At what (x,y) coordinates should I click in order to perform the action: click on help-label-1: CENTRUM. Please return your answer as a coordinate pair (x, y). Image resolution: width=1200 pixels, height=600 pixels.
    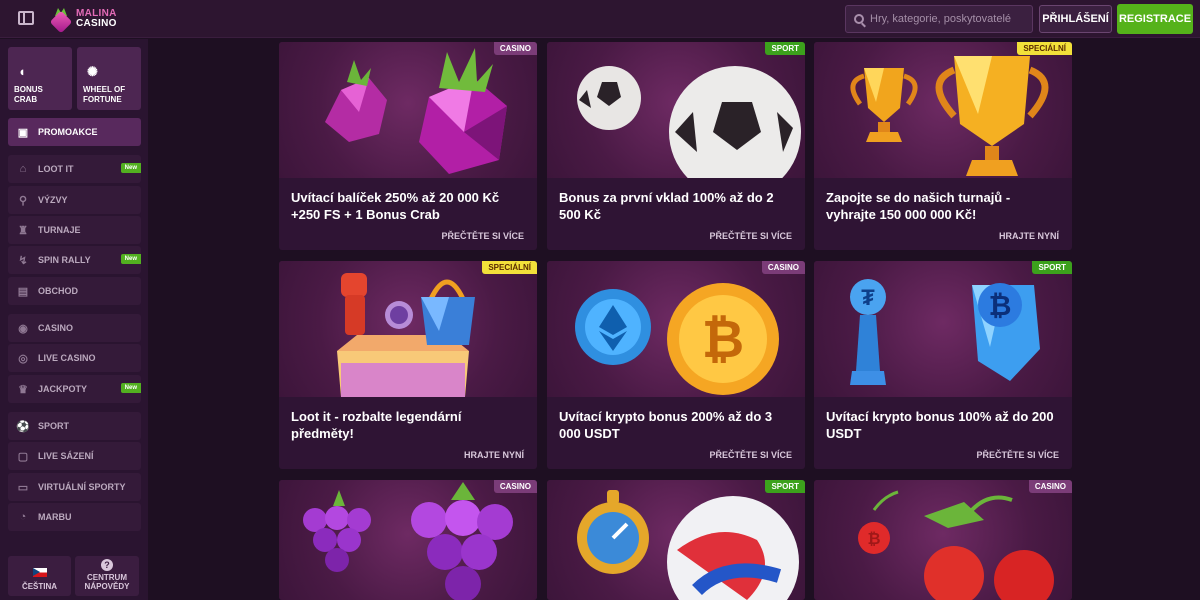
    Looking at the image, I should click on (107, 577).